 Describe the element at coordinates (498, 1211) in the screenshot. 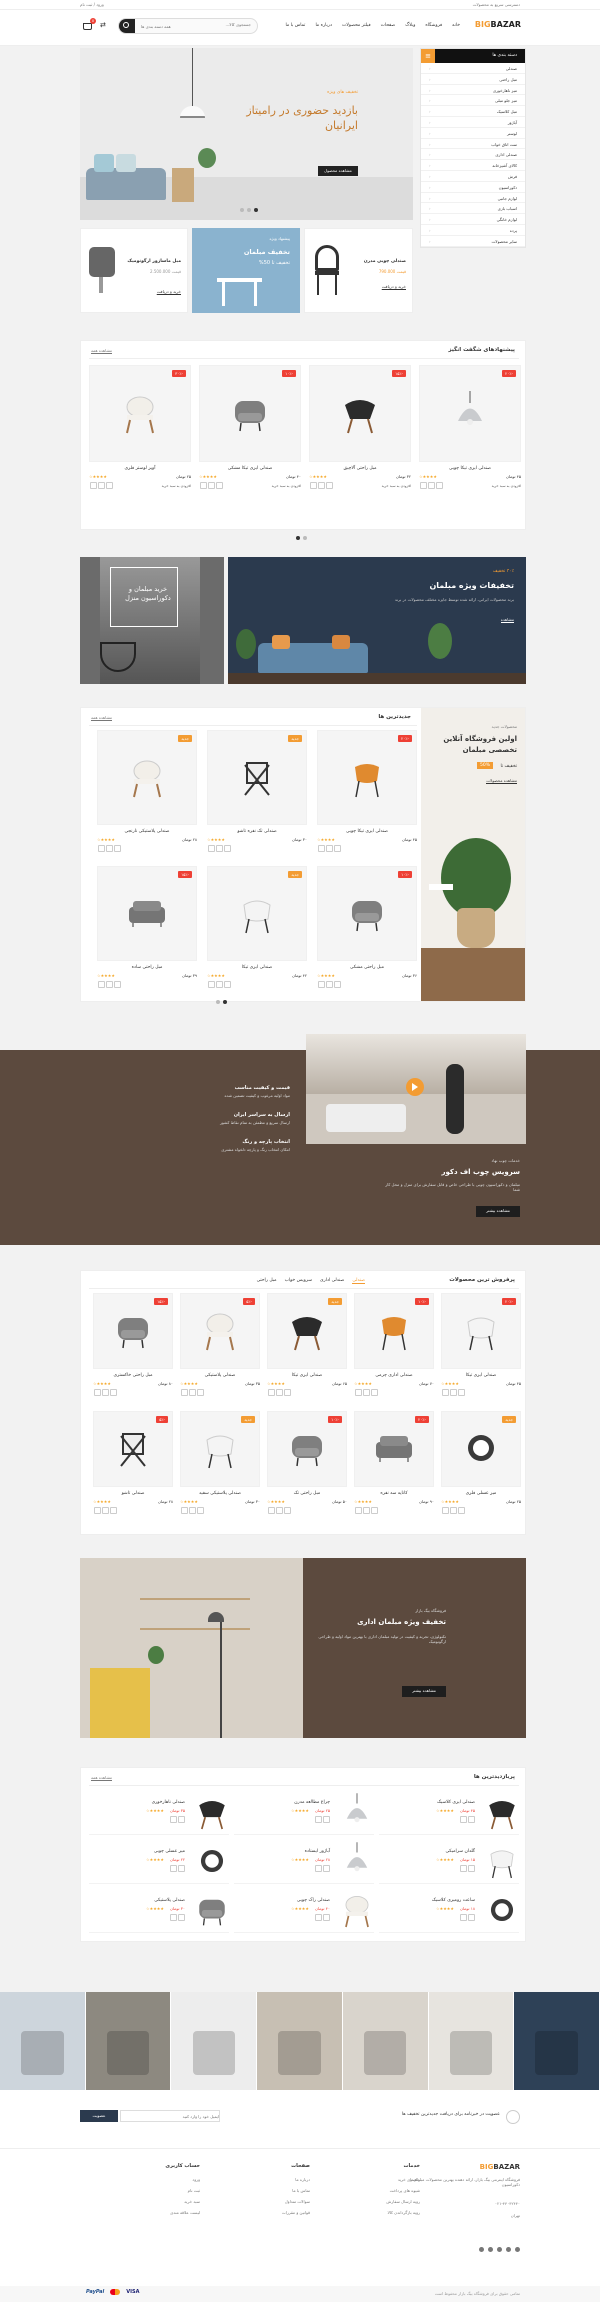

I see `service-button: مشاهده بیشتر` at that location.